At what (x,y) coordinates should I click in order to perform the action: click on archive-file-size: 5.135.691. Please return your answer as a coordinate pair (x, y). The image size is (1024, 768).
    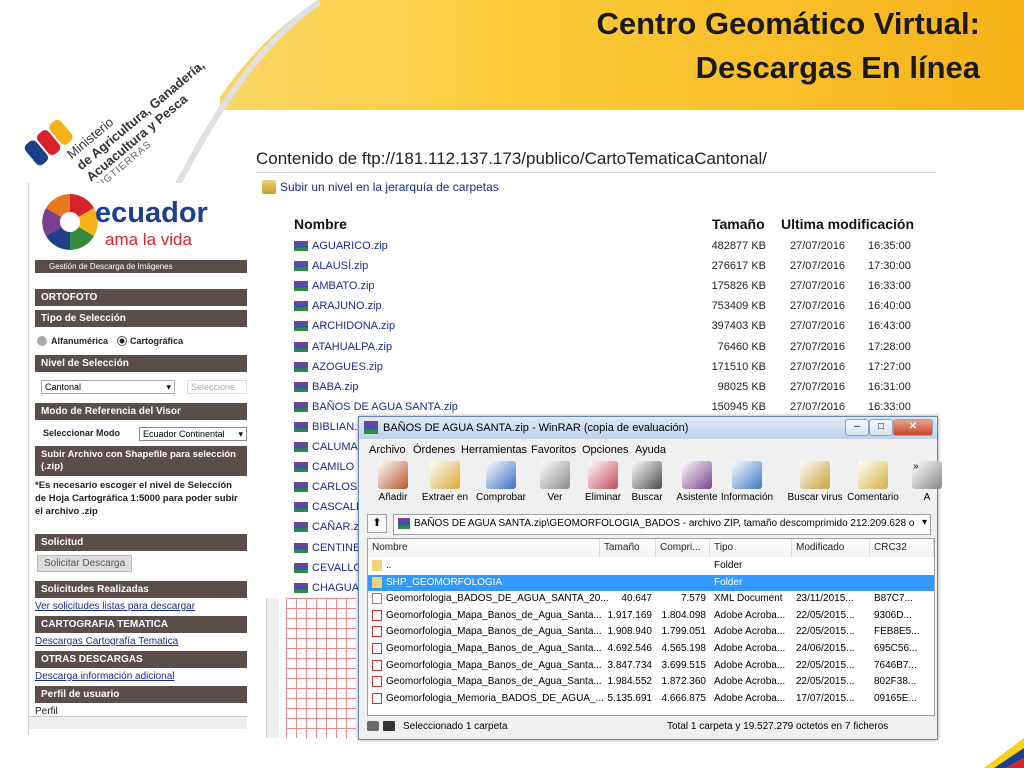
    Looking at the image, I should click on (630, 698).